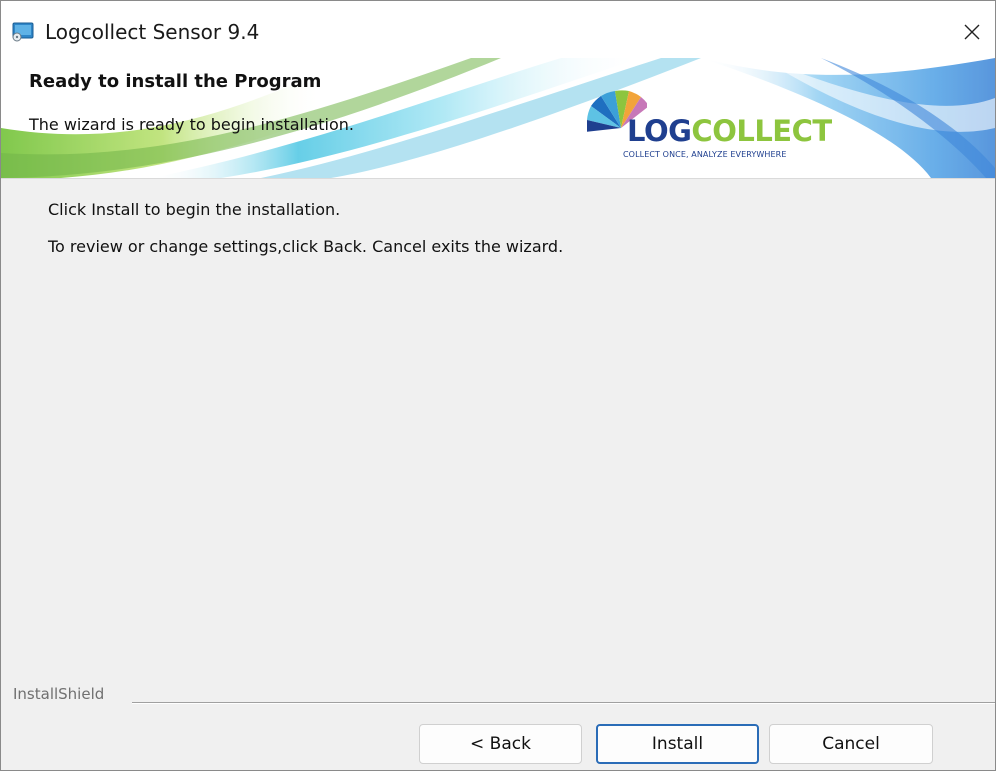  I want to click on window-title: Logcollect Sensor 9.4, so click(152, 32).